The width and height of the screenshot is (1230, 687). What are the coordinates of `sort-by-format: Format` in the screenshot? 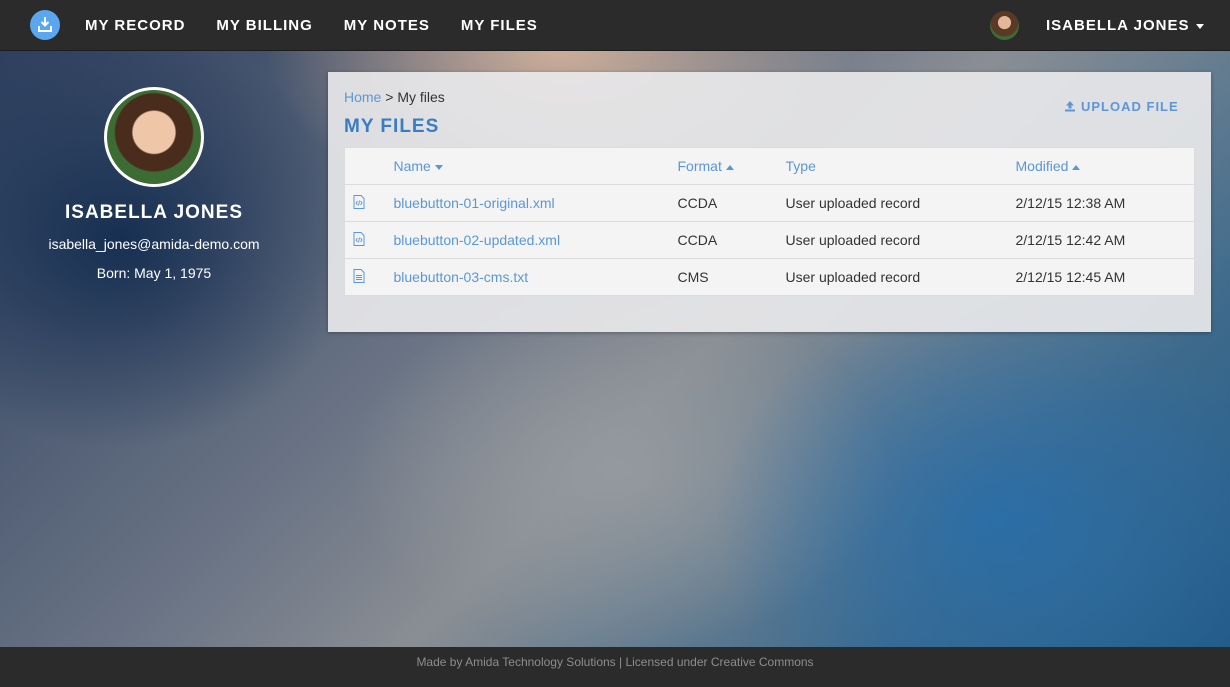 It's located at (731, 166).